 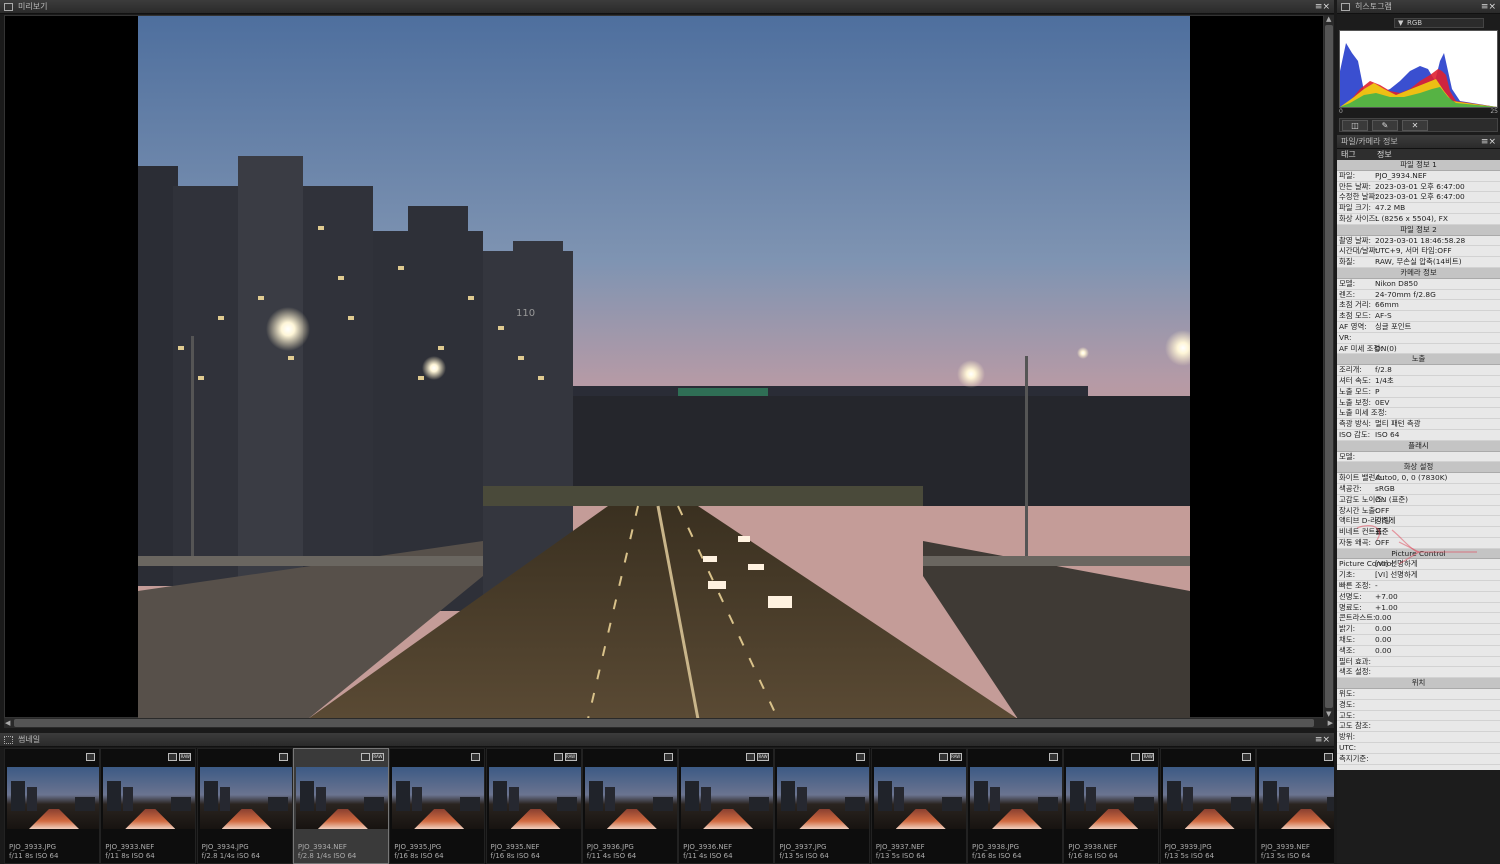 I want to click on thumbnail-item: PJO_3937.JPG f/13 5s ISO 64, so click(x=822, y=806).